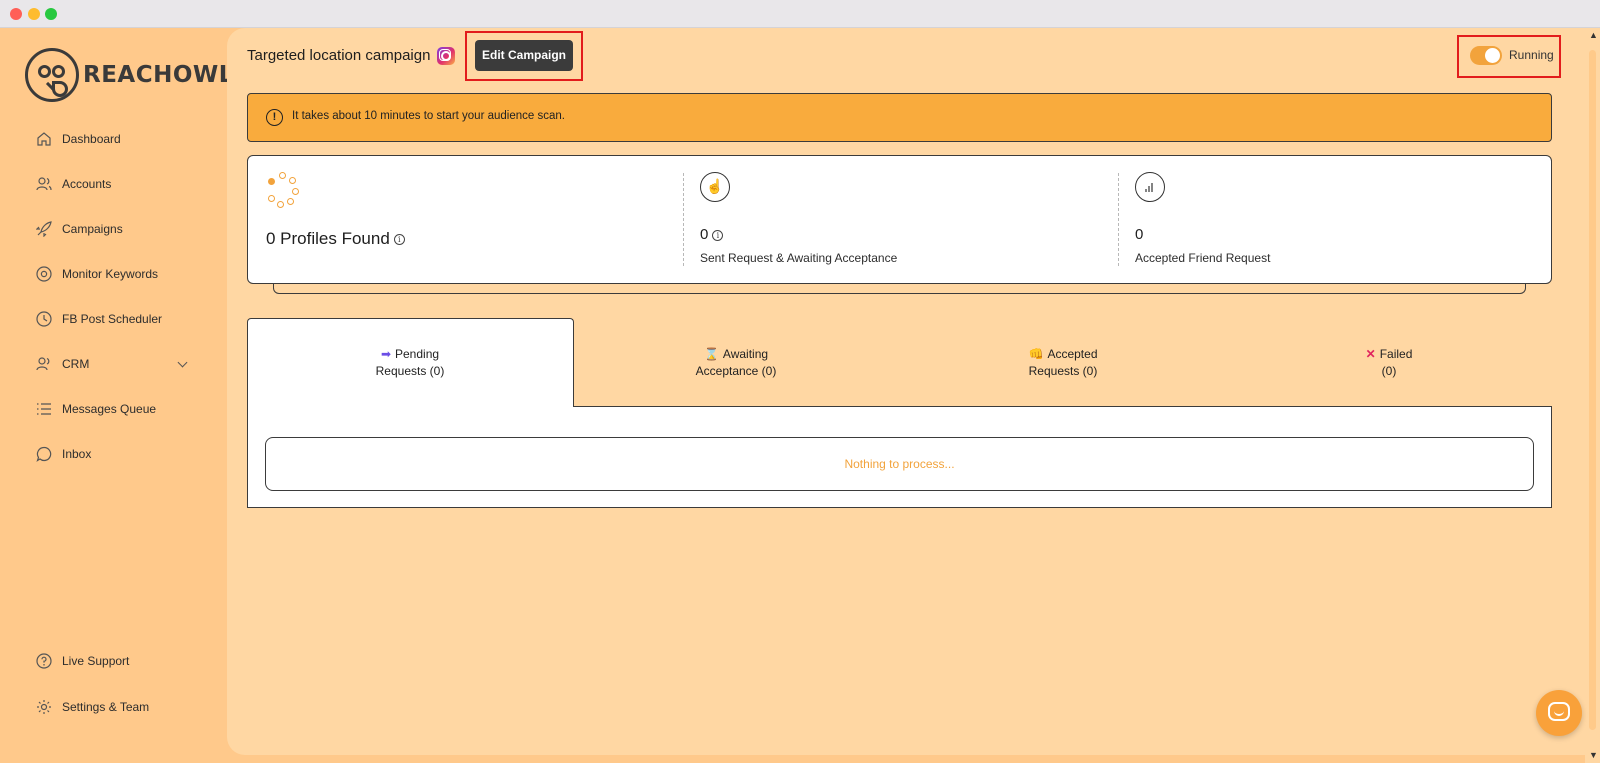  Describe the element at coordinates (121, 454) in the screenshot. I see `sidebar-item-inbox: Inbox` at that location.